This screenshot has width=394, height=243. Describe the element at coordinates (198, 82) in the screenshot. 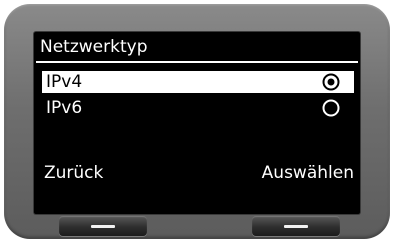

I see `option-ipv4: IPv4` at that location.